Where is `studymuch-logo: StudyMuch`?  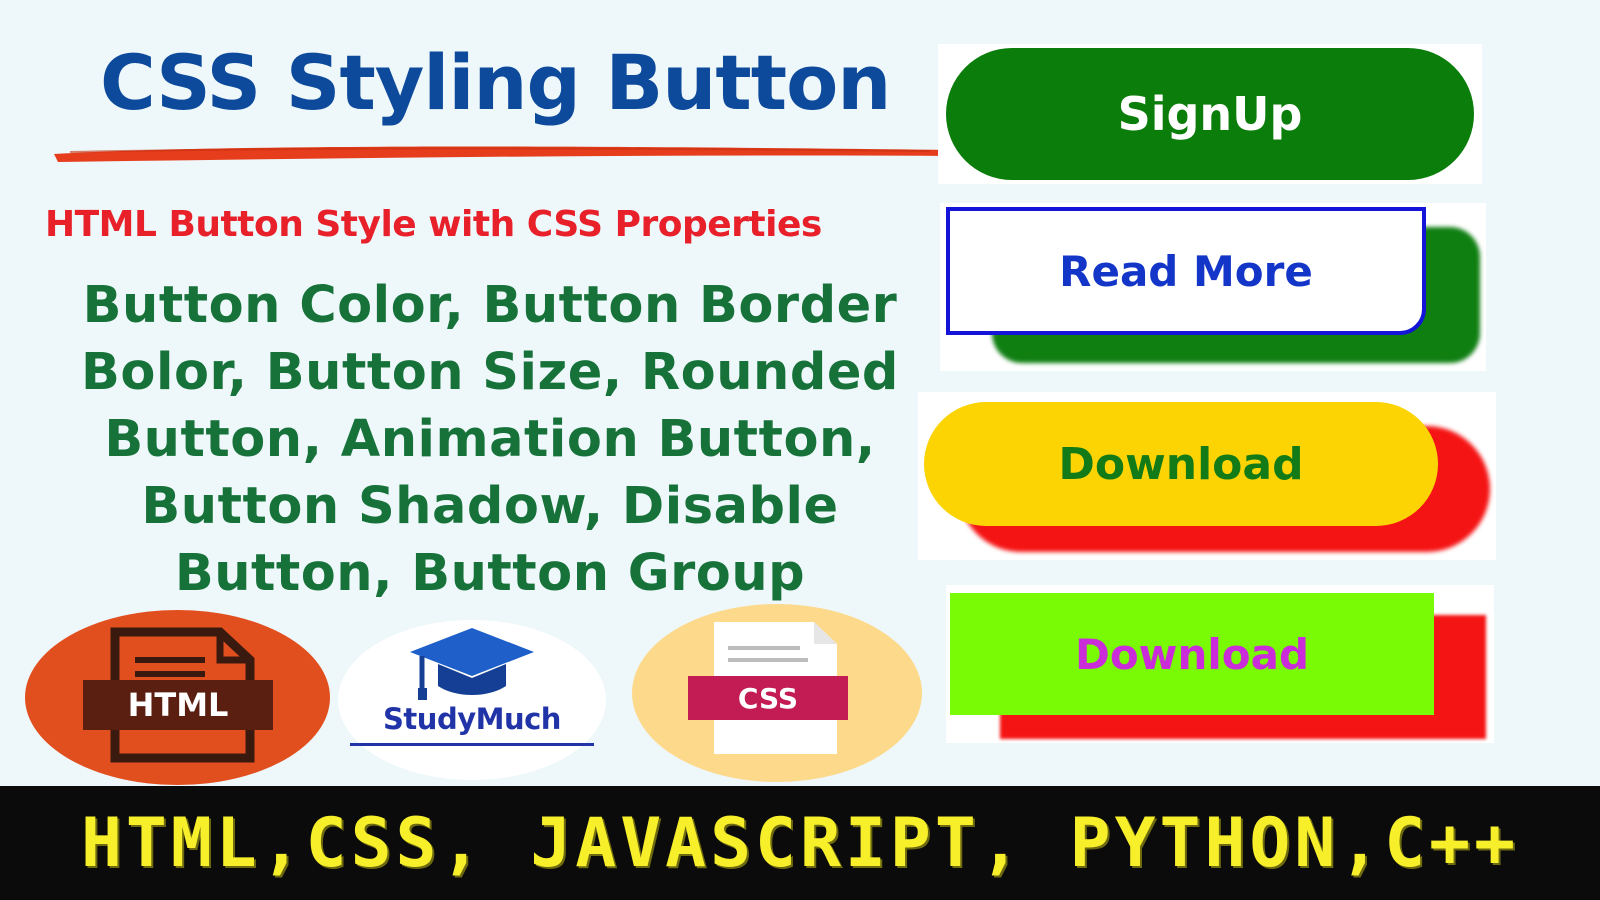 studymuch-logo: StudyMuch is located at coordinates (472, 700).